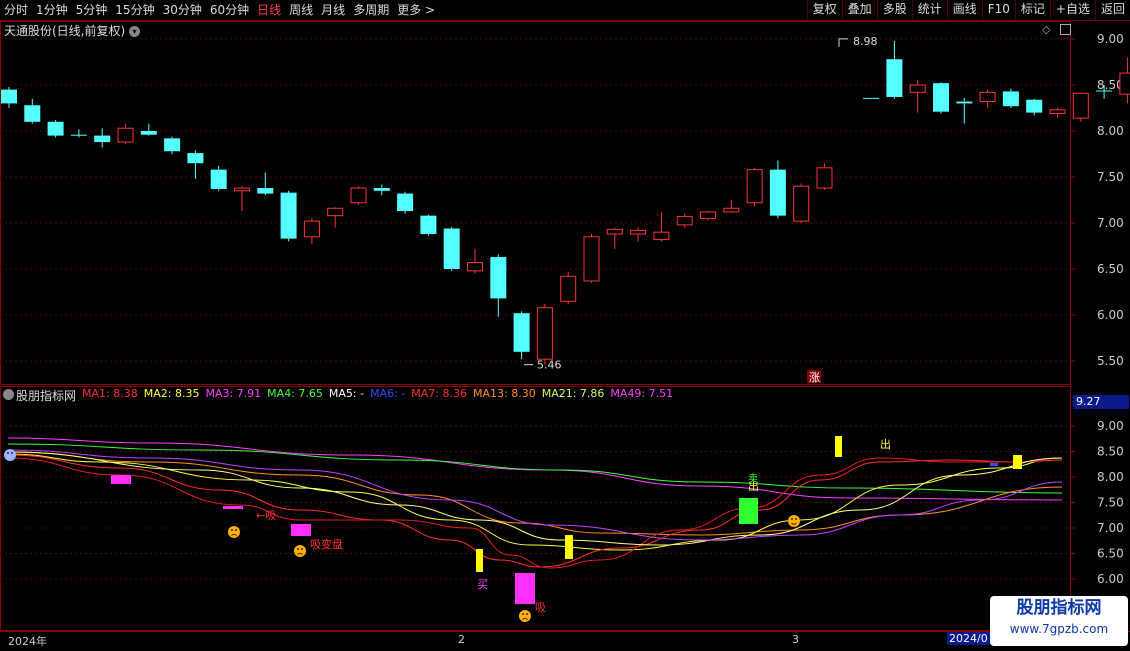  What do you see at coordinates (964, 9) in the screenshot?
I see `toolbar-button-4: 画线` at bounding box center [964, 9].